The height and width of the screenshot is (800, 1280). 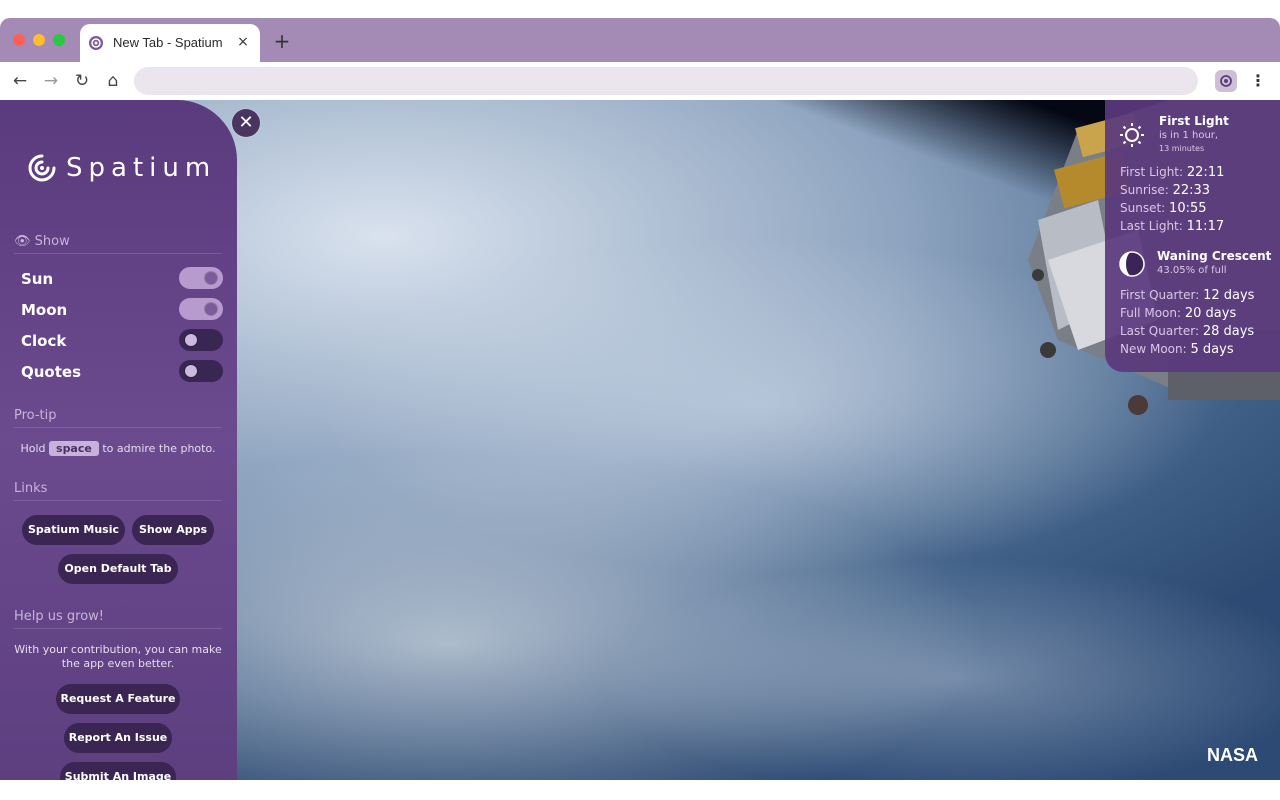 I want to click on moon-full-moon: Full Moon: 20 days, so click(x=1178, y=313).